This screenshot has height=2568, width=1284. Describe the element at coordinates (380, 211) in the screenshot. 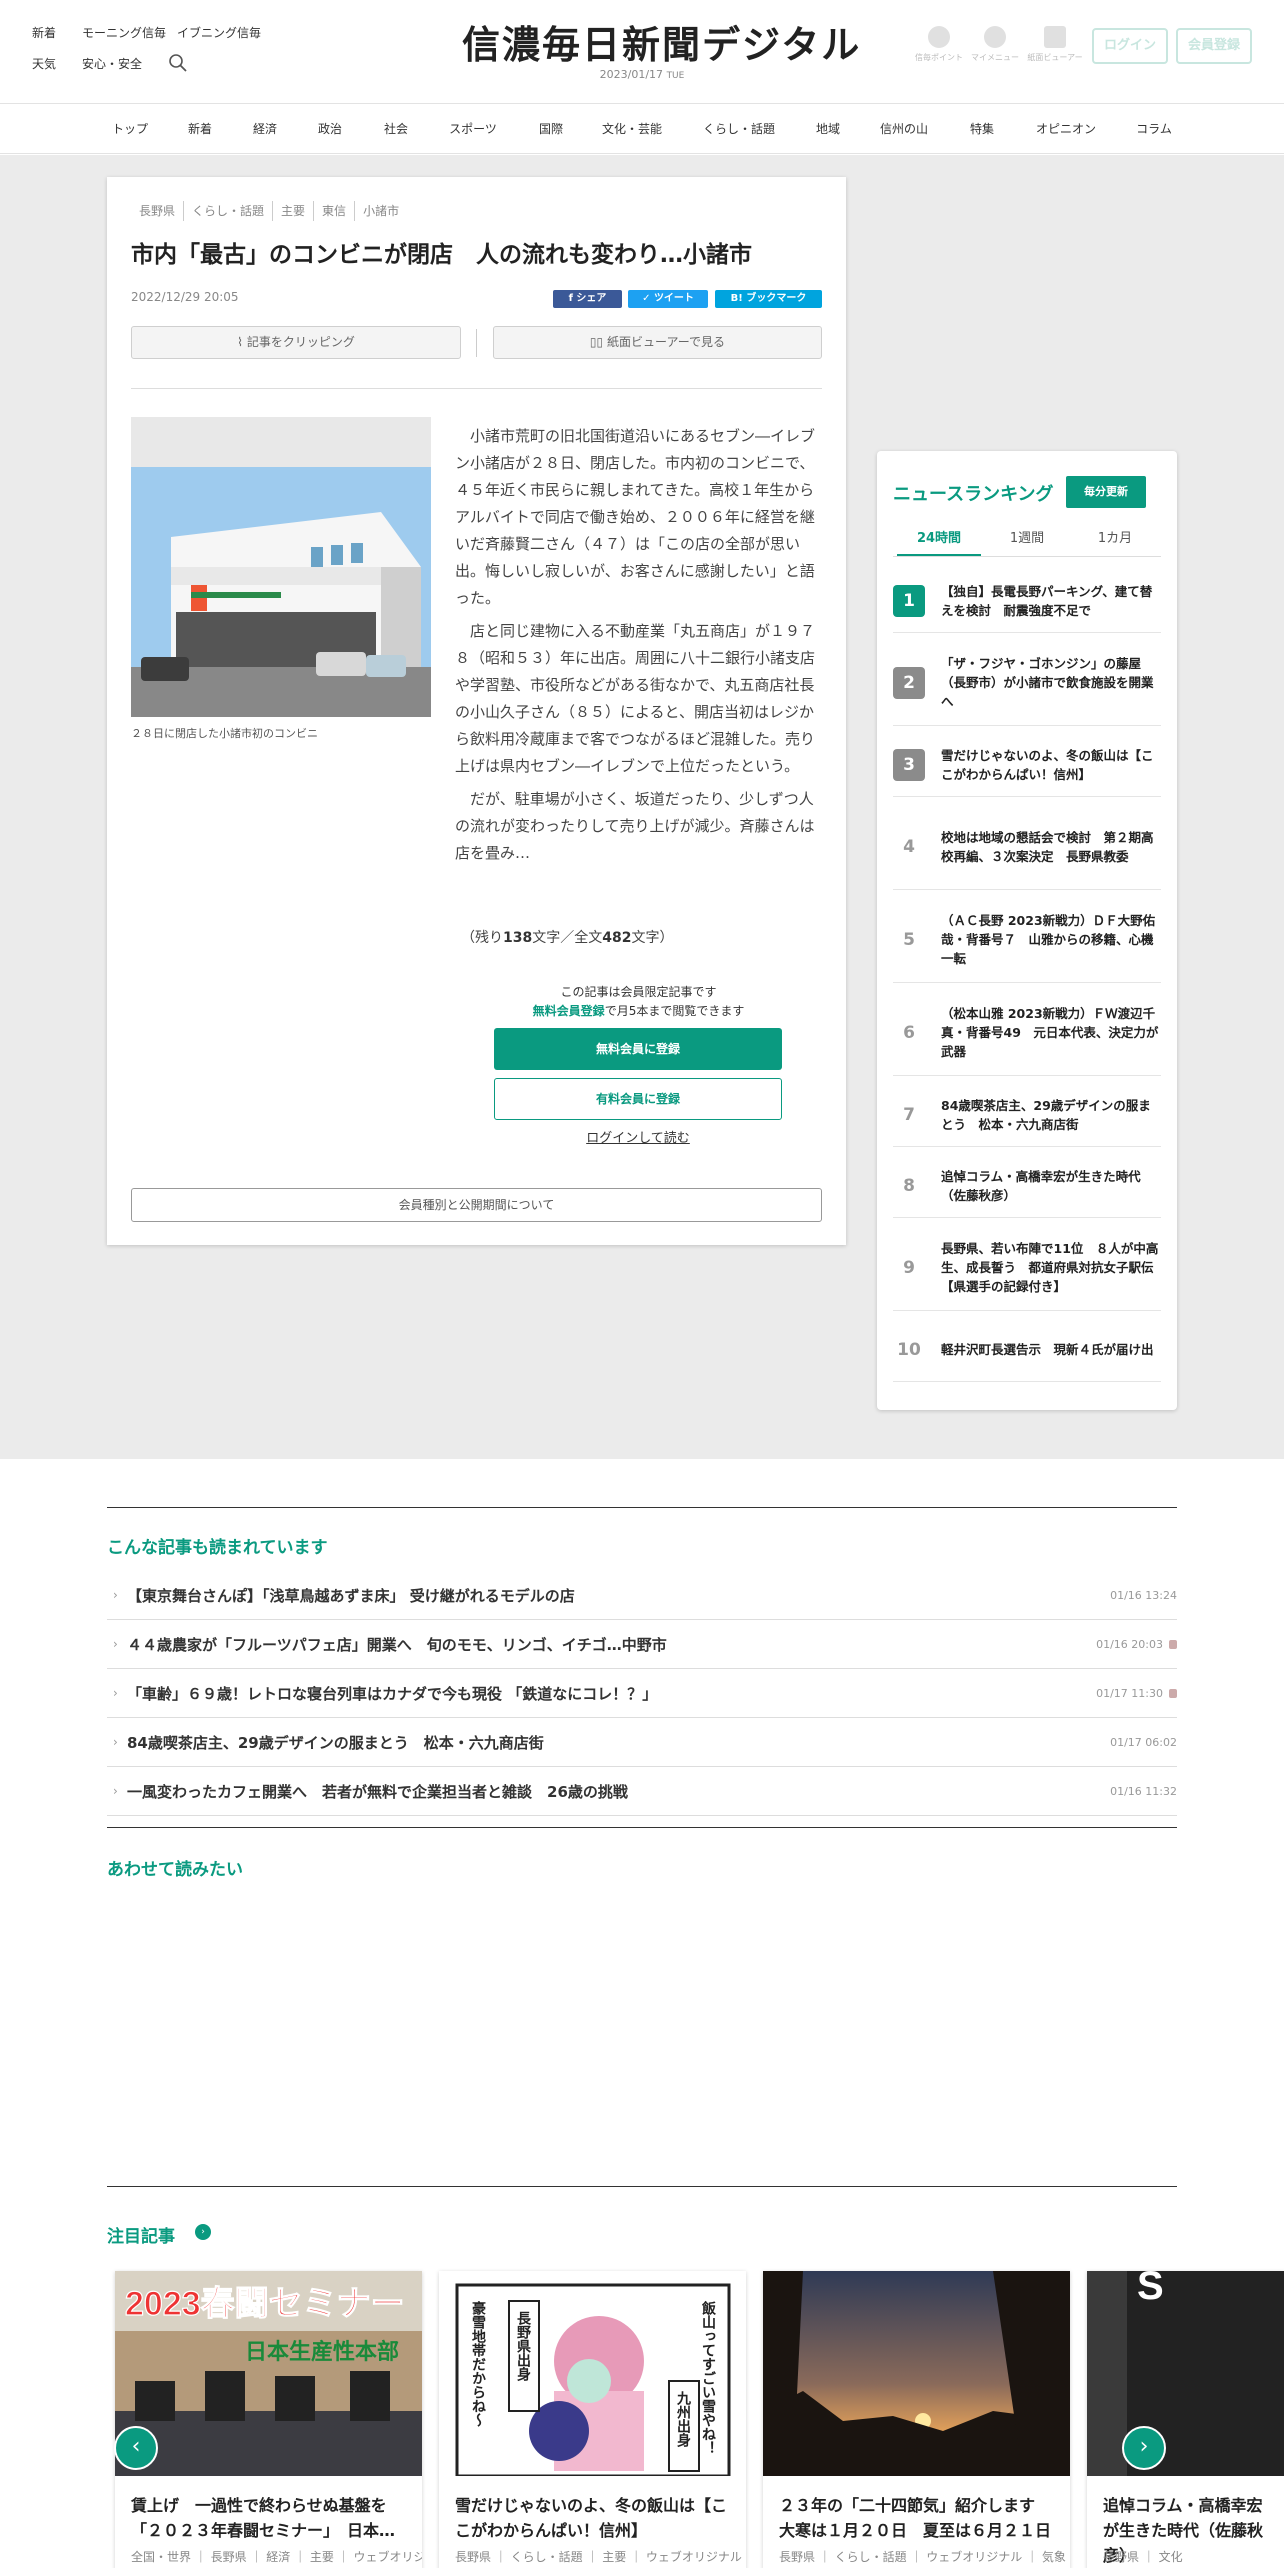

I see `tag-komoro: 小諸市` at that location.